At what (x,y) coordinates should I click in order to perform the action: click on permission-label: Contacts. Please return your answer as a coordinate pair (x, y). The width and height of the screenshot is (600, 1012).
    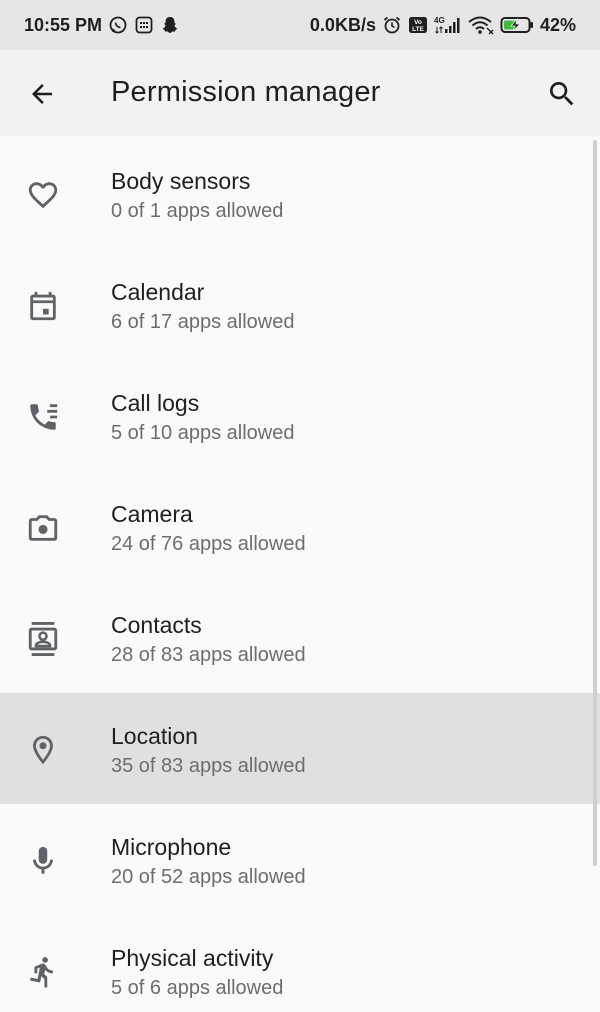
    Looking at the image, I should click on (156, 625).